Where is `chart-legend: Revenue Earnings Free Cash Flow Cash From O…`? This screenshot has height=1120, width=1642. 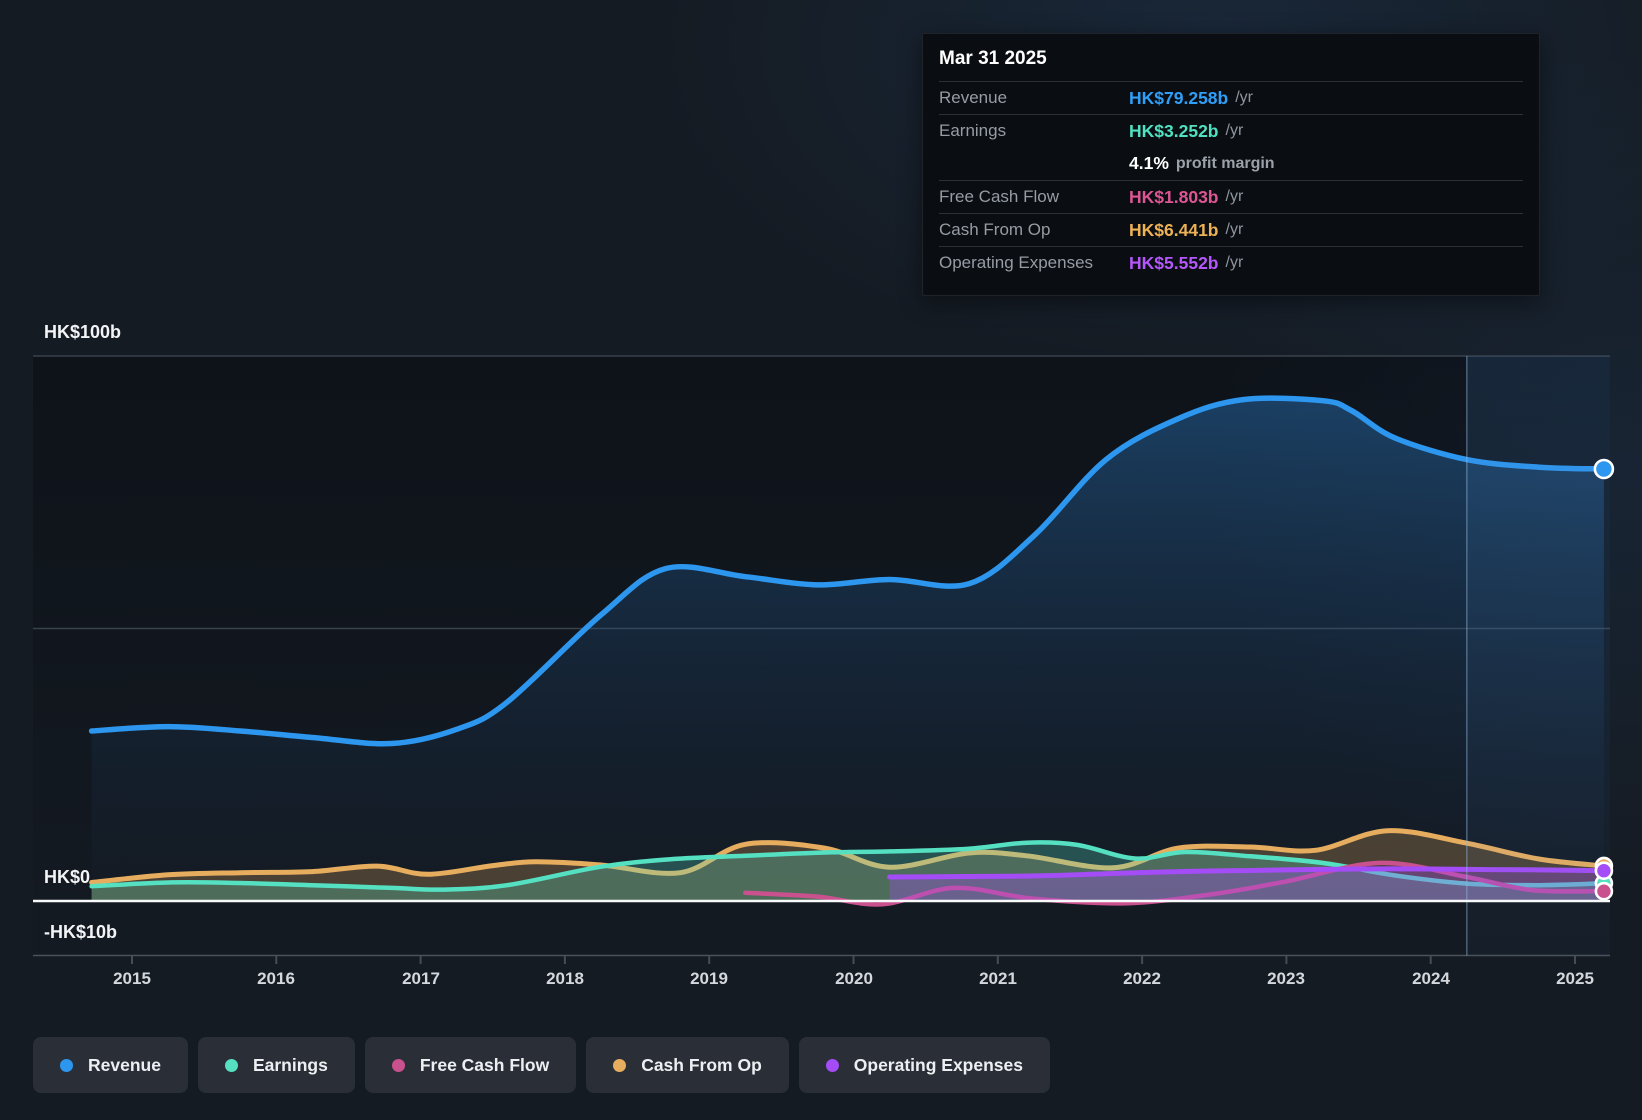
chart-legend: Revenue Earnings Free Cash Flow Cash From O… is located at coordinates (541, 1065).